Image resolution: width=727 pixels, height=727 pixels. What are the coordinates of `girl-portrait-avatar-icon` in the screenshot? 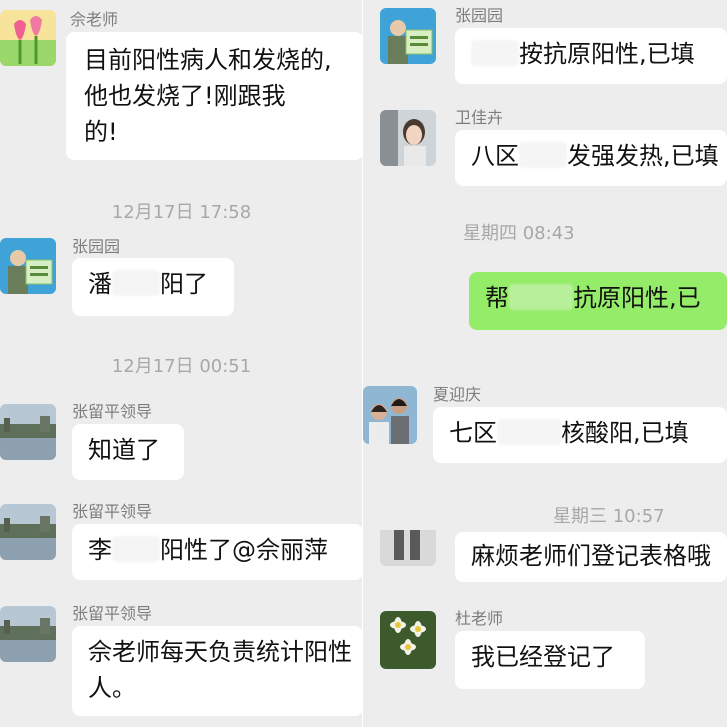 It's located at (408, 138).